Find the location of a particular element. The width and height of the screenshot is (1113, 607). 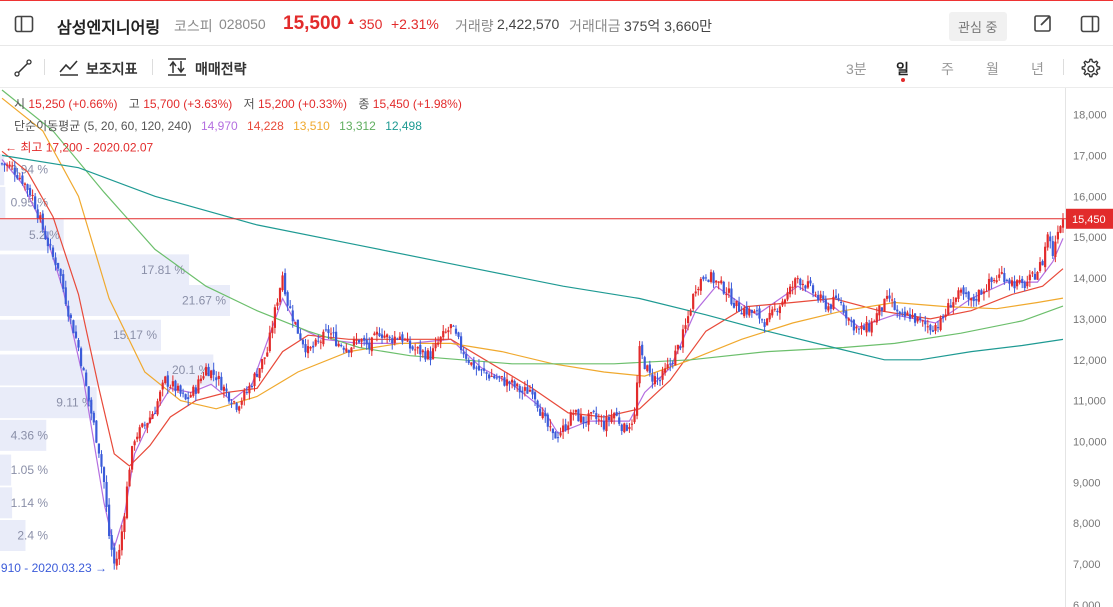

current-price: 15,500 is located at coordinates (312, 23).